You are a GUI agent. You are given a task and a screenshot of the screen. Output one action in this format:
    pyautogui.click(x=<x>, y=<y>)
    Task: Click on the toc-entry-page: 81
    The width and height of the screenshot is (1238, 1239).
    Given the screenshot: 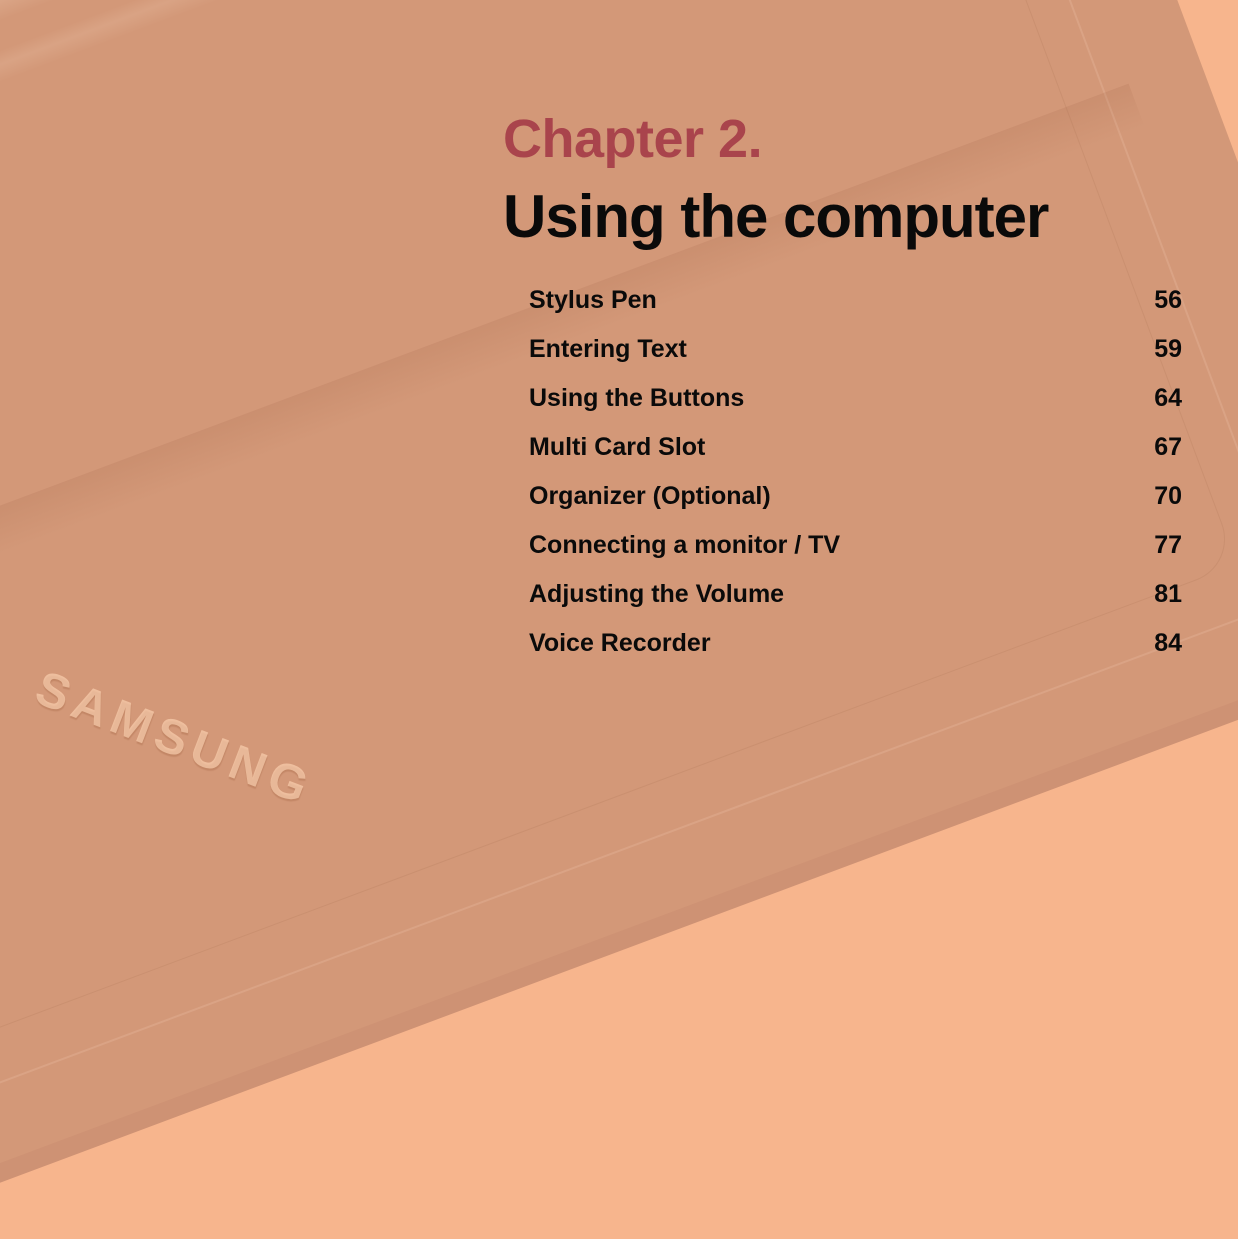 What is the action you would take?
    pyautogui.click(x=1168, y=594)
    